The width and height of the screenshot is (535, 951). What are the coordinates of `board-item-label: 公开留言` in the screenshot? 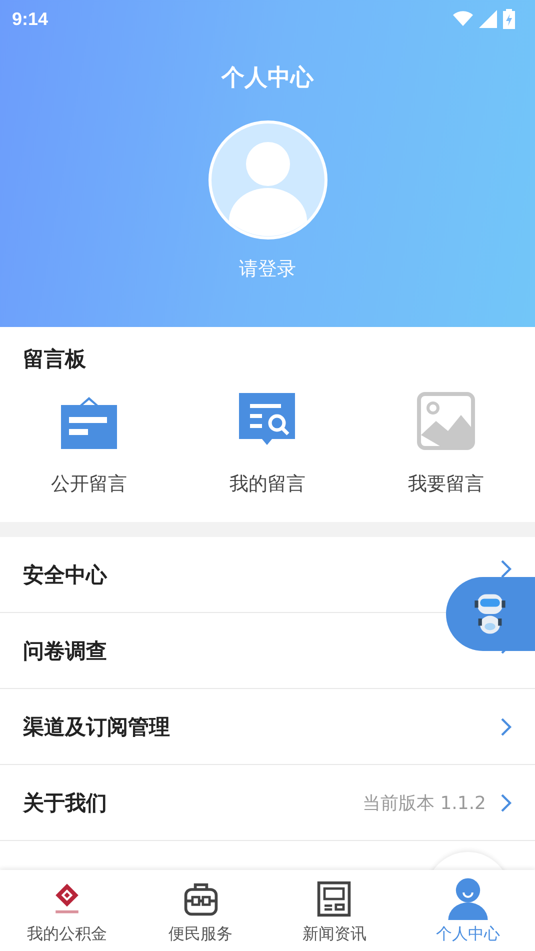 It's located at (89, 484).